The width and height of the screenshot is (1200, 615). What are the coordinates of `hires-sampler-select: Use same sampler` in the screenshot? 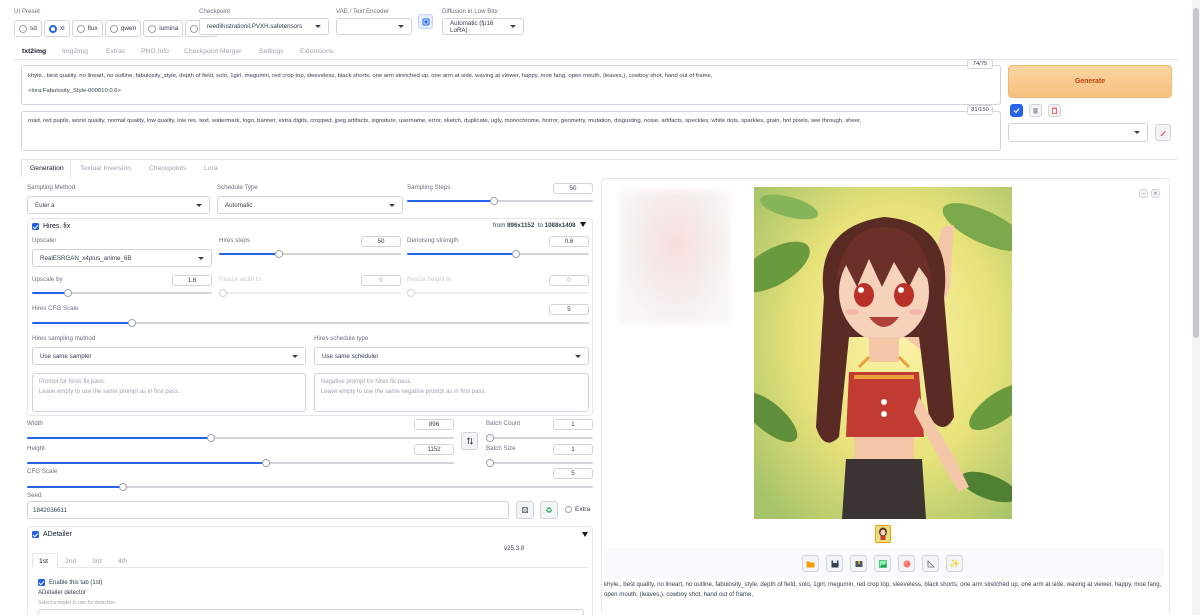 It's located at (169, 356).